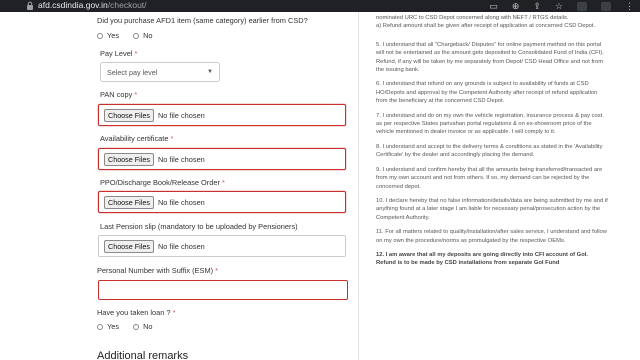 This screenshot has height=360, width=640. Describe the element at coordinates (119, 53) in the screenshot. I see `pay-level-label: Pay Level *` at that location.